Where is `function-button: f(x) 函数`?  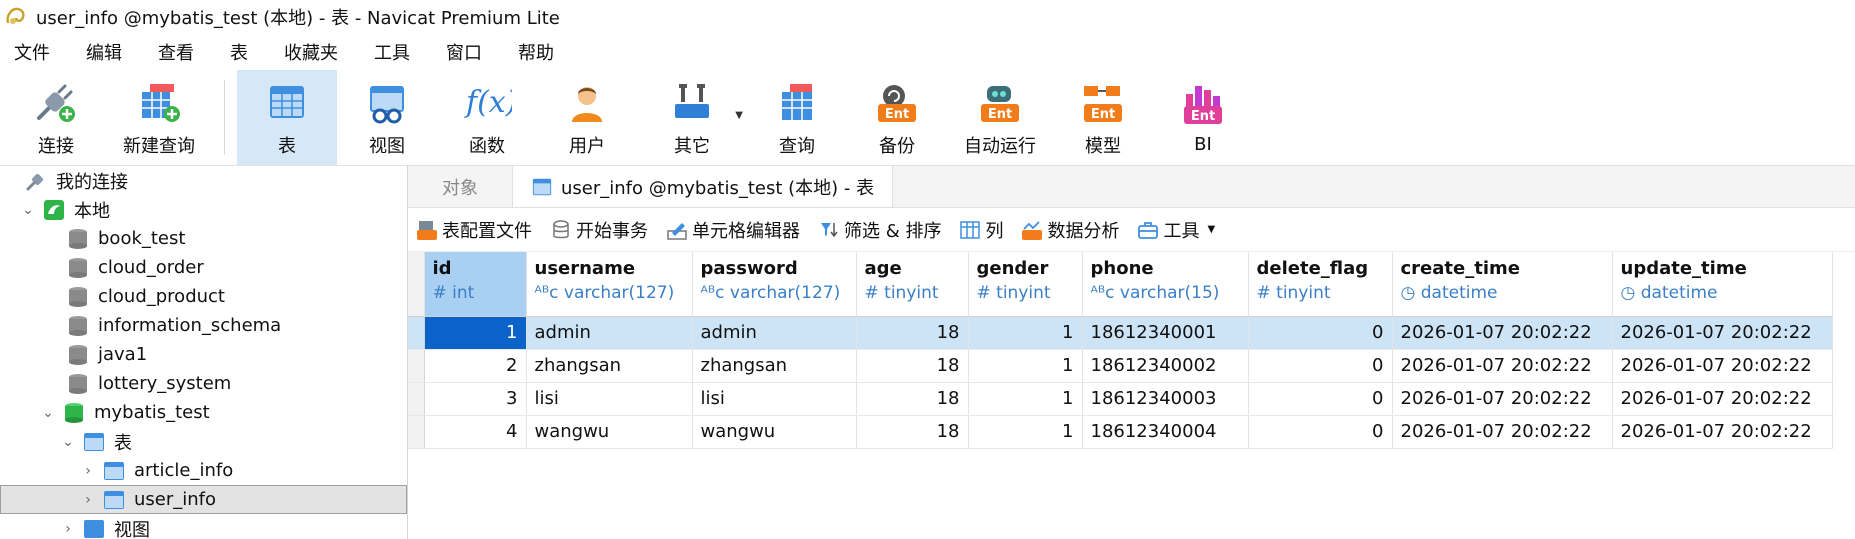 function-button: f(x) 函数 is located at coordinates (487, 117).